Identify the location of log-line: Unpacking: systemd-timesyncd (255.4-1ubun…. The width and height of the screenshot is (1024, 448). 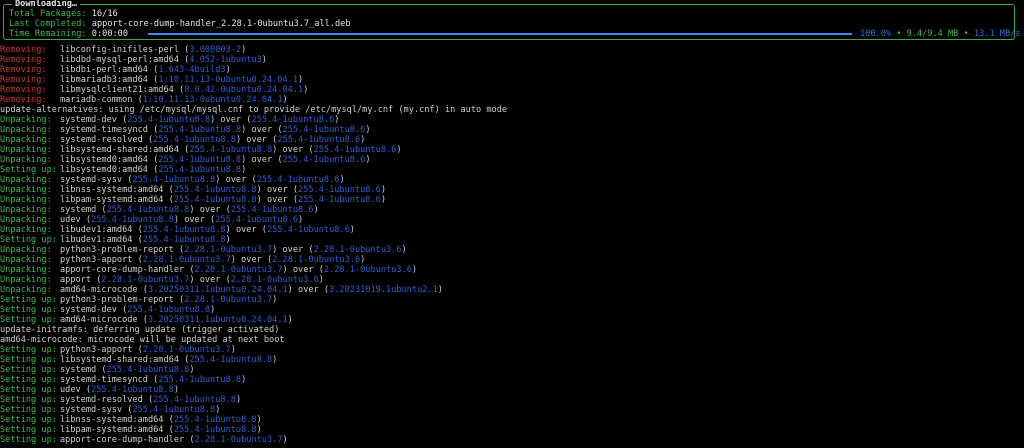
(512, 130).